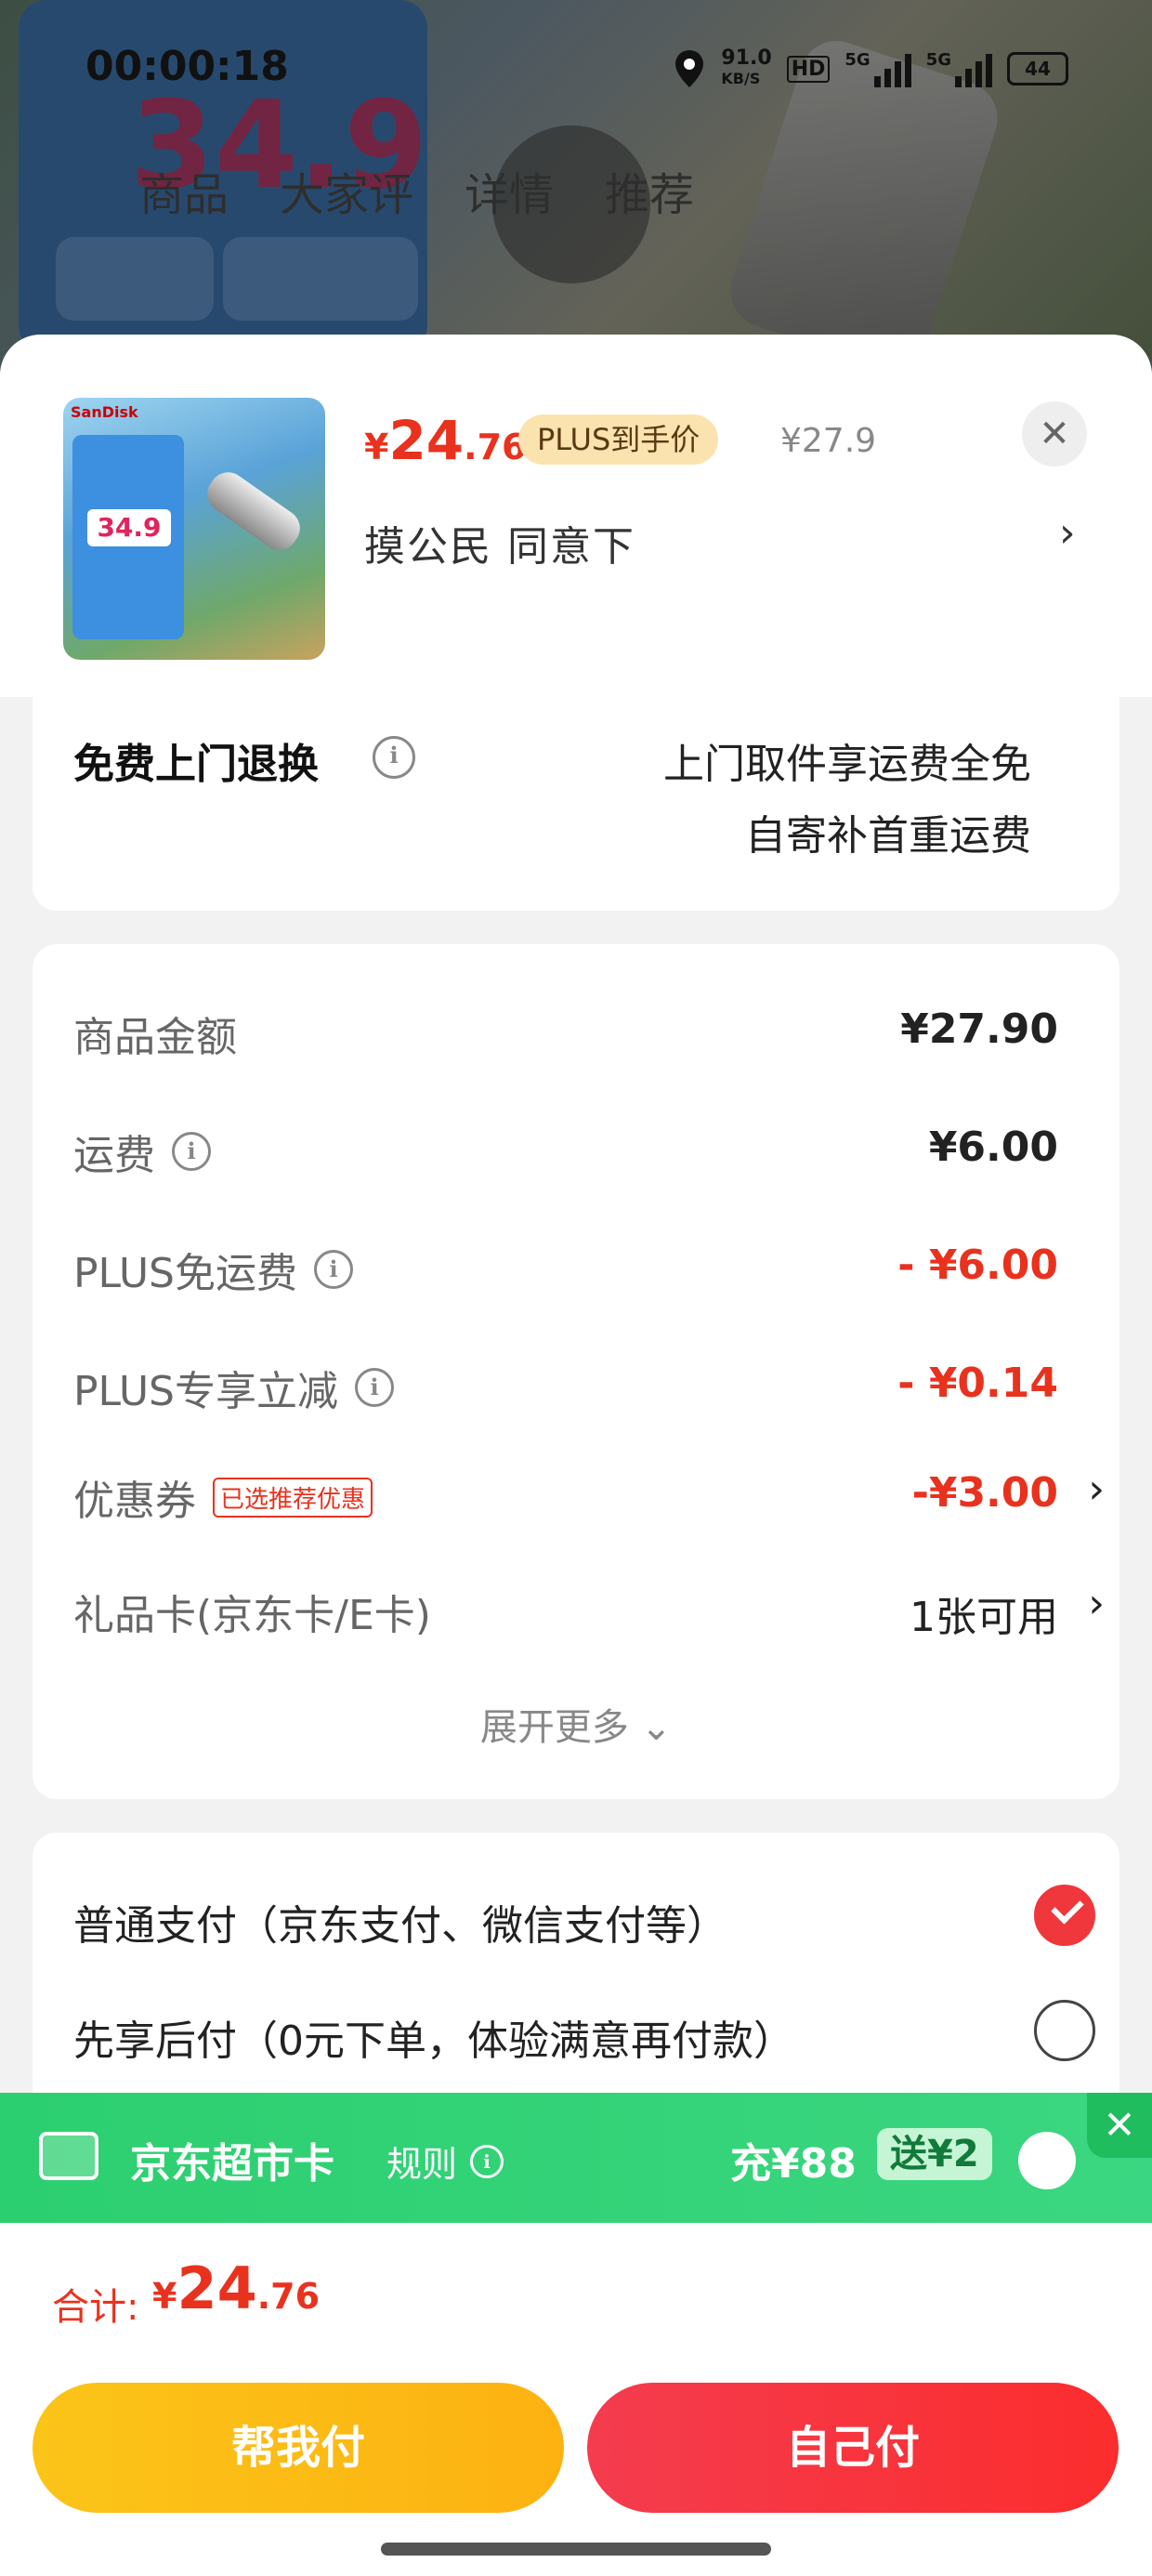 This screenshot has height=2576, width=1152. Describe the element at coordinates (254, 511) in the screenshot. I see `thumbnail-usb` at that location.